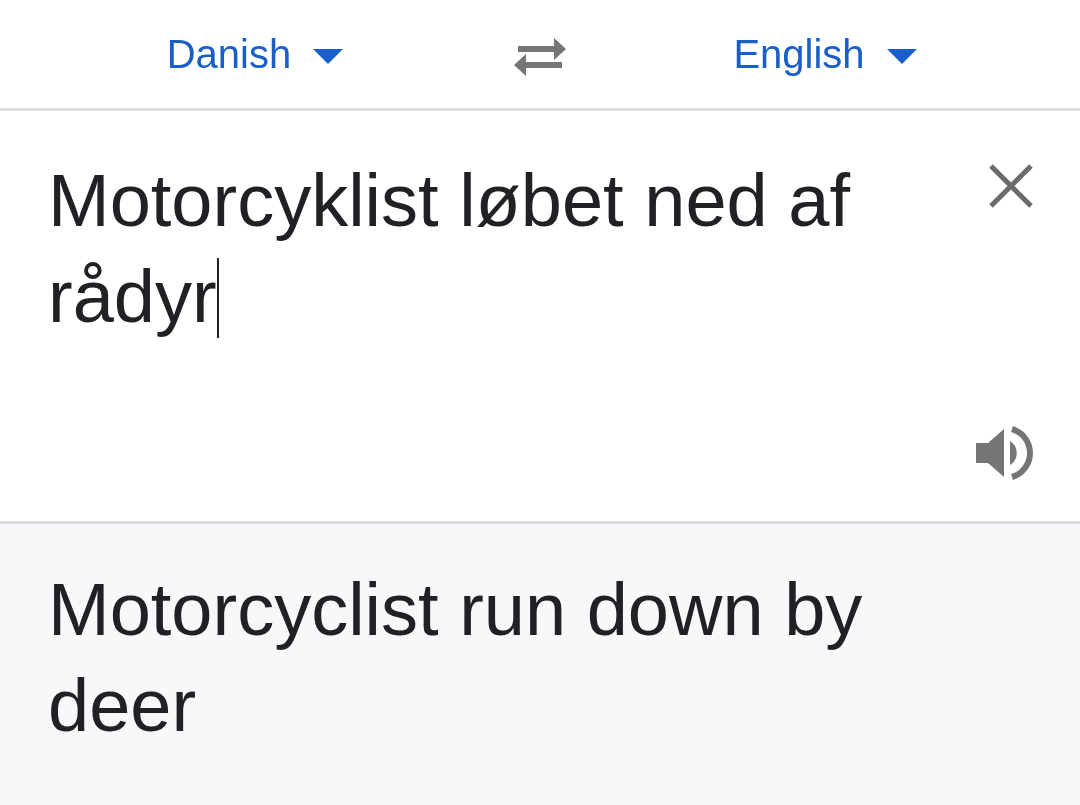 The width and height of the screenshot is (1080, 805). I want to click on close-icon, so click(1011, 186).